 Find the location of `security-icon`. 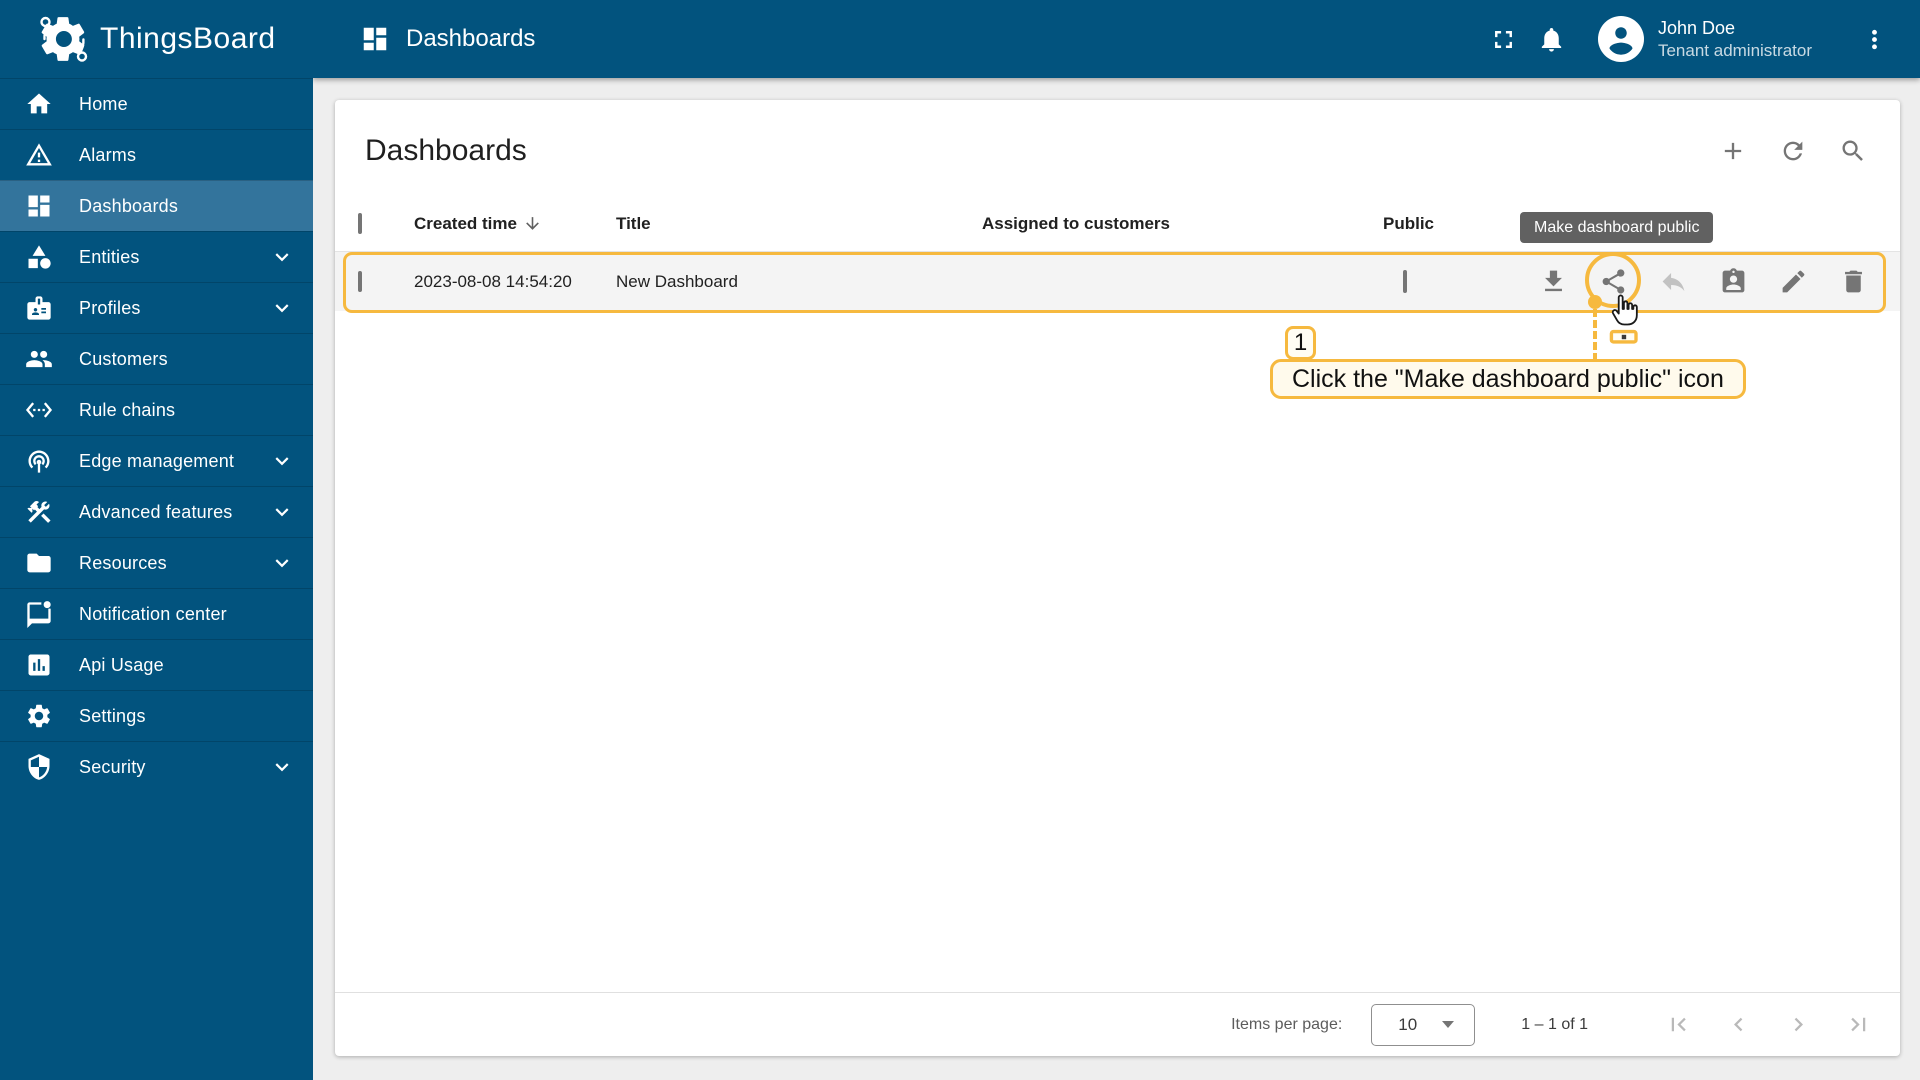

security-icon is located at coordinates (39, 767).